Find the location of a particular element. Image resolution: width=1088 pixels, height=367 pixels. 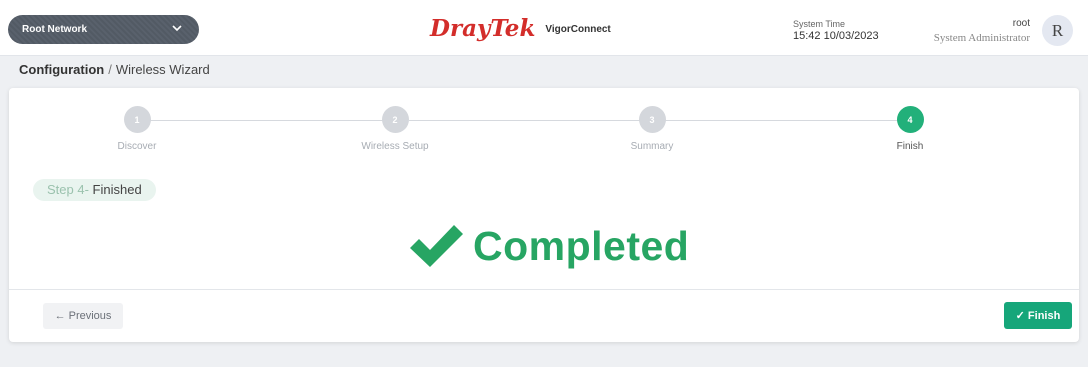

step-status-badge: Step 4- Finished is located at coordinates (94, 190).